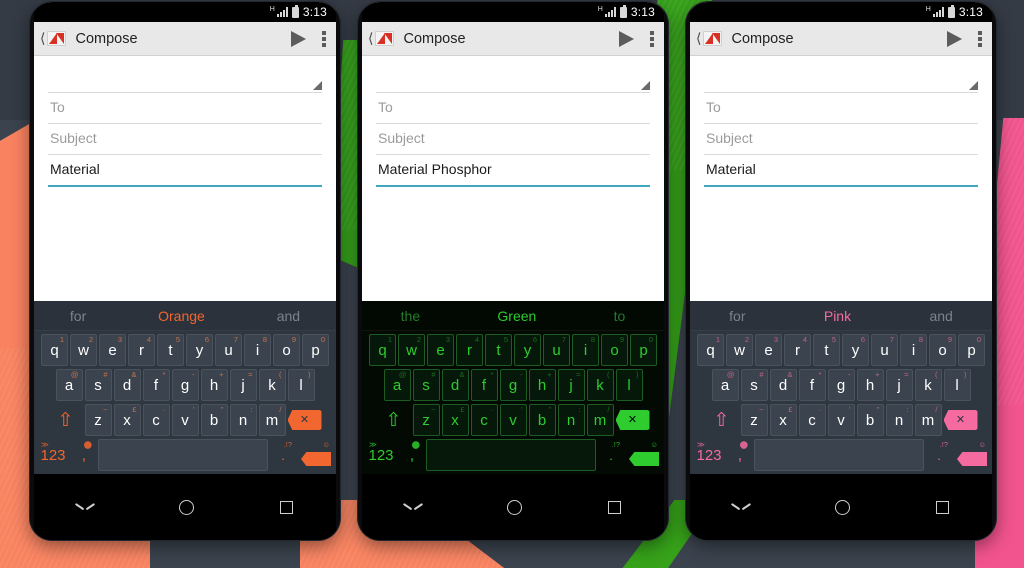  What do you see at coordinates (837, 316) in the screenshot?
I see `suggestion-2: Pink` at bounding box center [837, 316].